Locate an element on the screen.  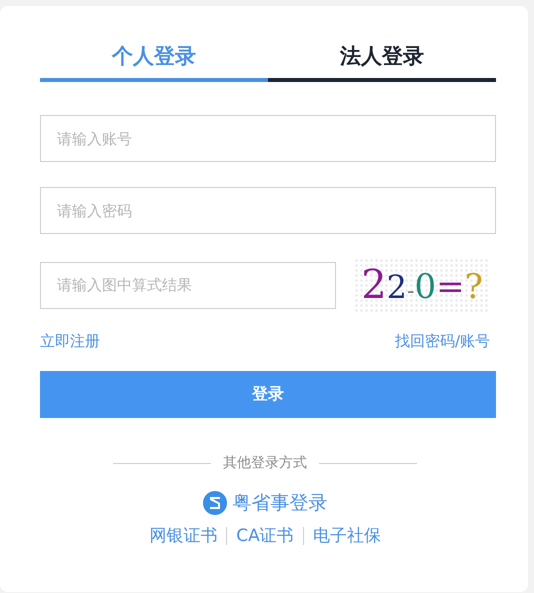
app-login-link: 粤省事登录 is located at coordinates (280, 503).